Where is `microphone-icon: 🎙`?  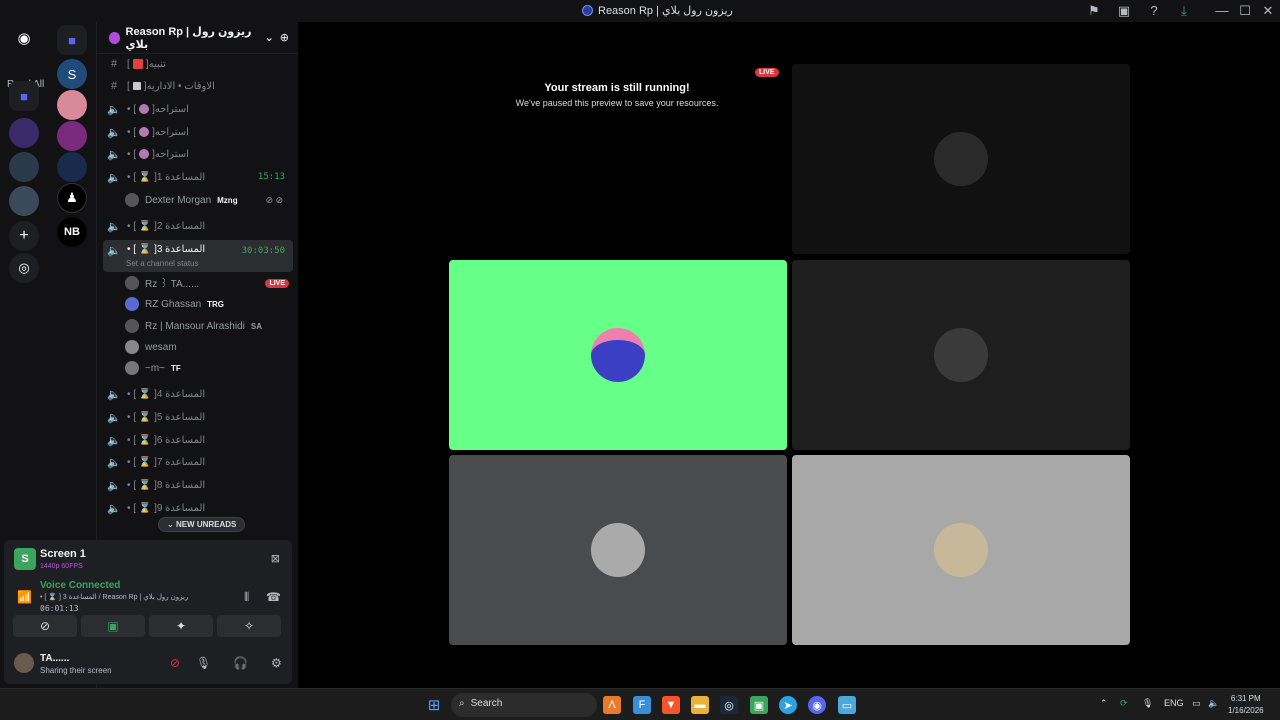
microphone-icon: 🎙 is located at coordinates (203, 663).